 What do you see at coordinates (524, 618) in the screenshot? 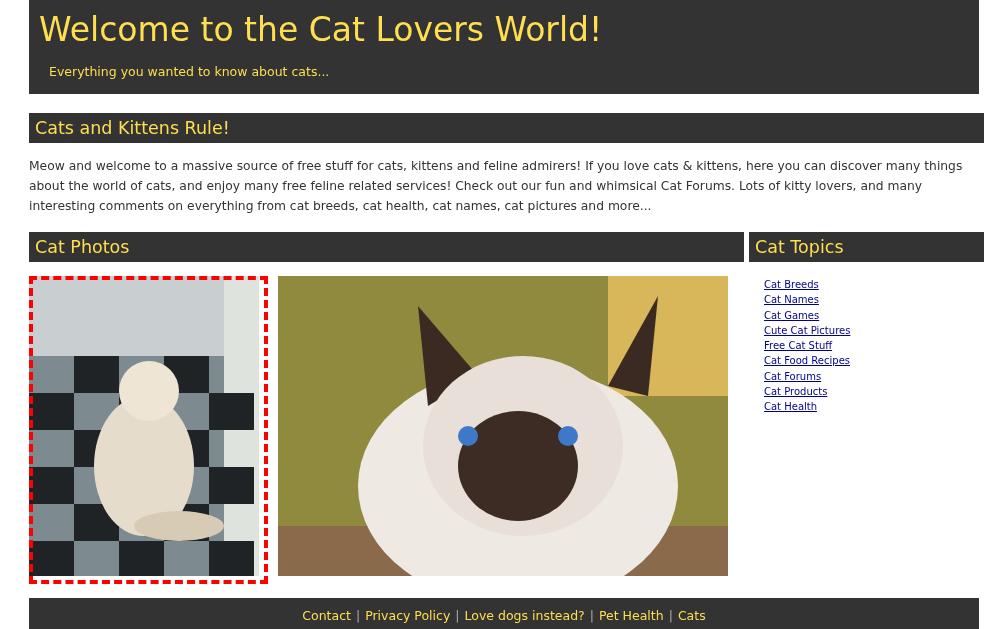
I see `footer-link: Love dogs instead?` at bounding box center [524, 618].